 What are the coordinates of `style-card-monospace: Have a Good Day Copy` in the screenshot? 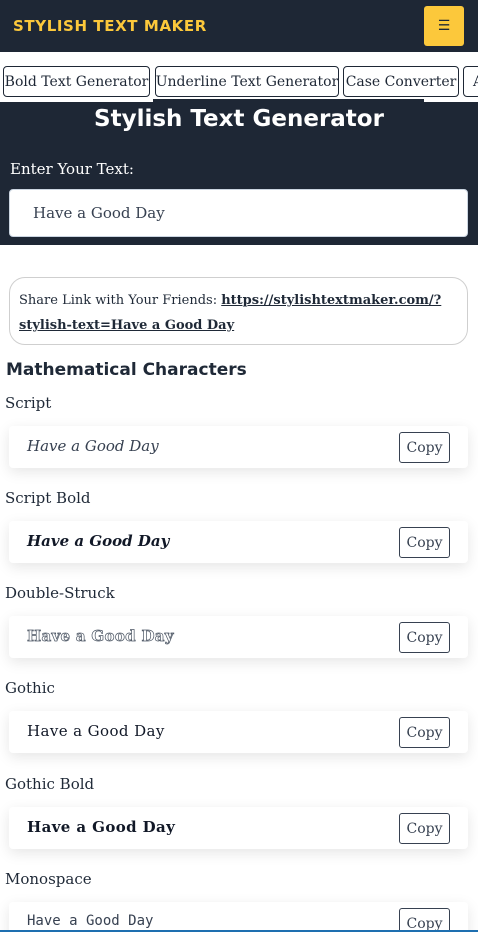 It's located at (238, 917).